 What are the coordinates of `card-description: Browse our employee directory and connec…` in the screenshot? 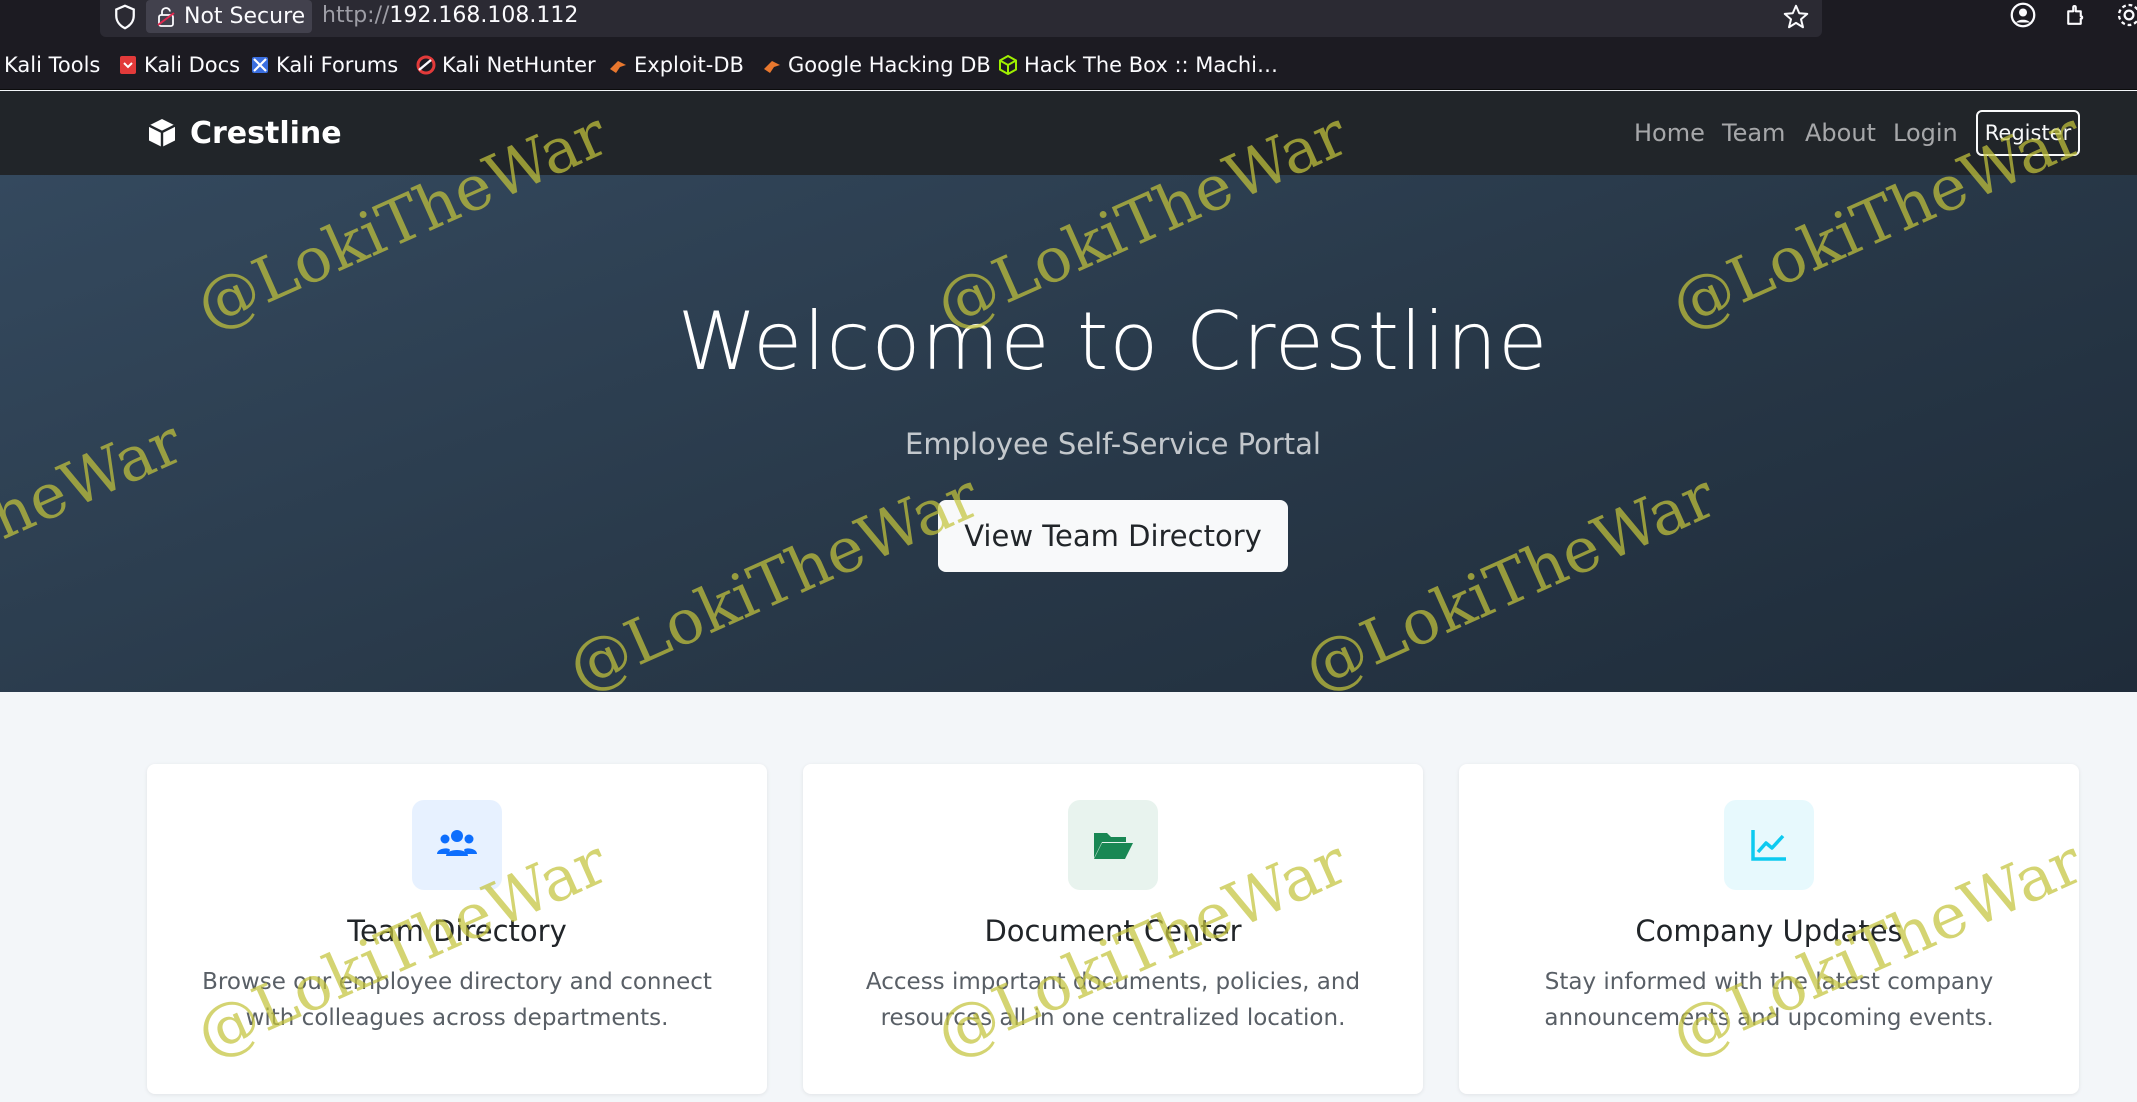 It's located at (457, 1000).